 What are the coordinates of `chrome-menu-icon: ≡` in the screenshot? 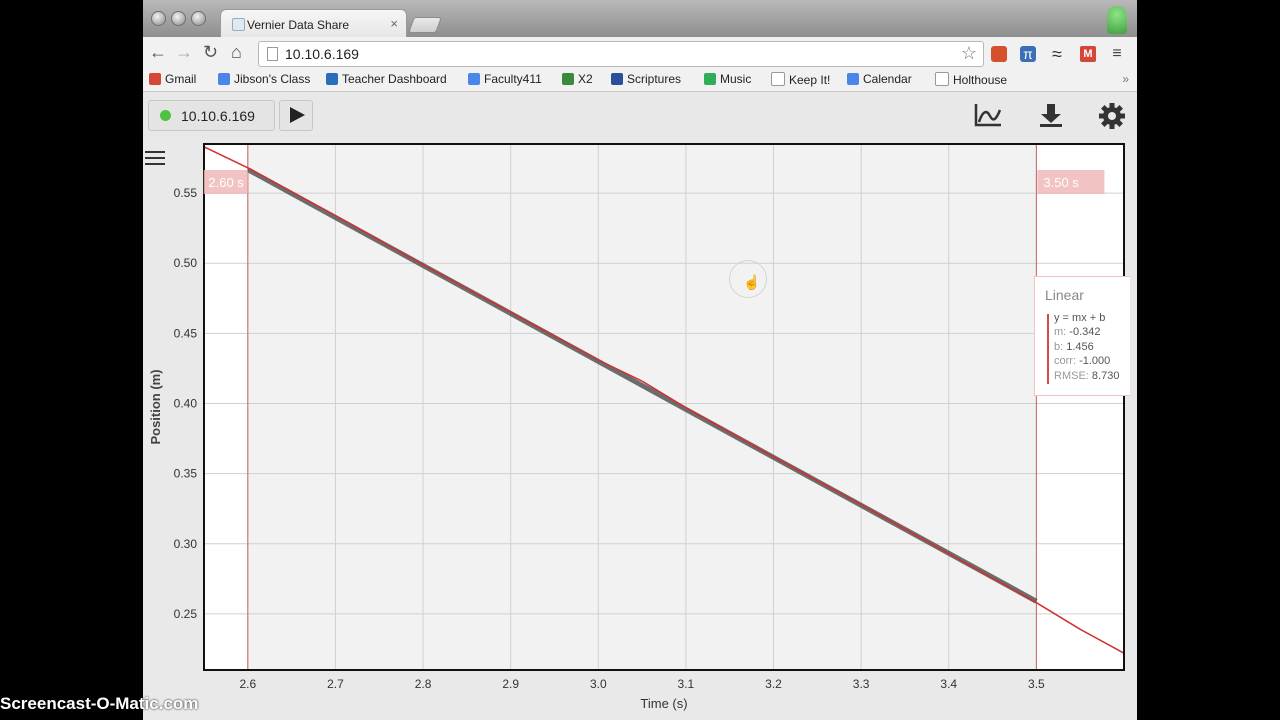 It's located at (1117, 54).